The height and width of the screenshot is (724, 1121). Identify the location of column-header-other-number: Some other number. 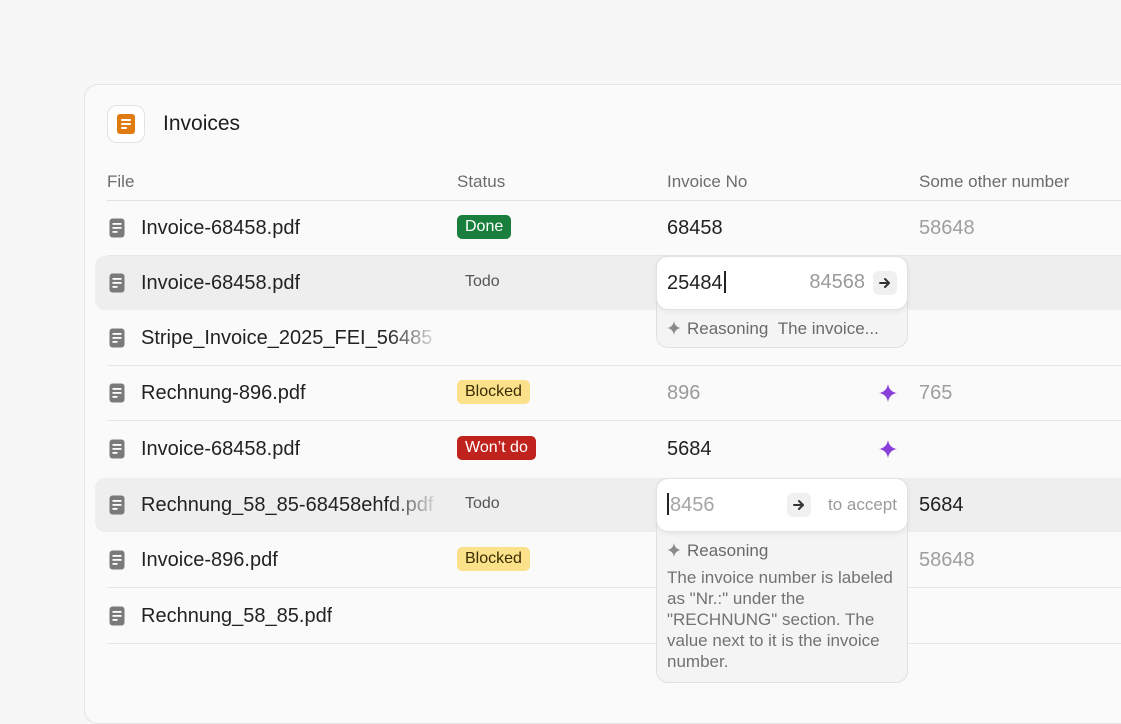
(994, 182).